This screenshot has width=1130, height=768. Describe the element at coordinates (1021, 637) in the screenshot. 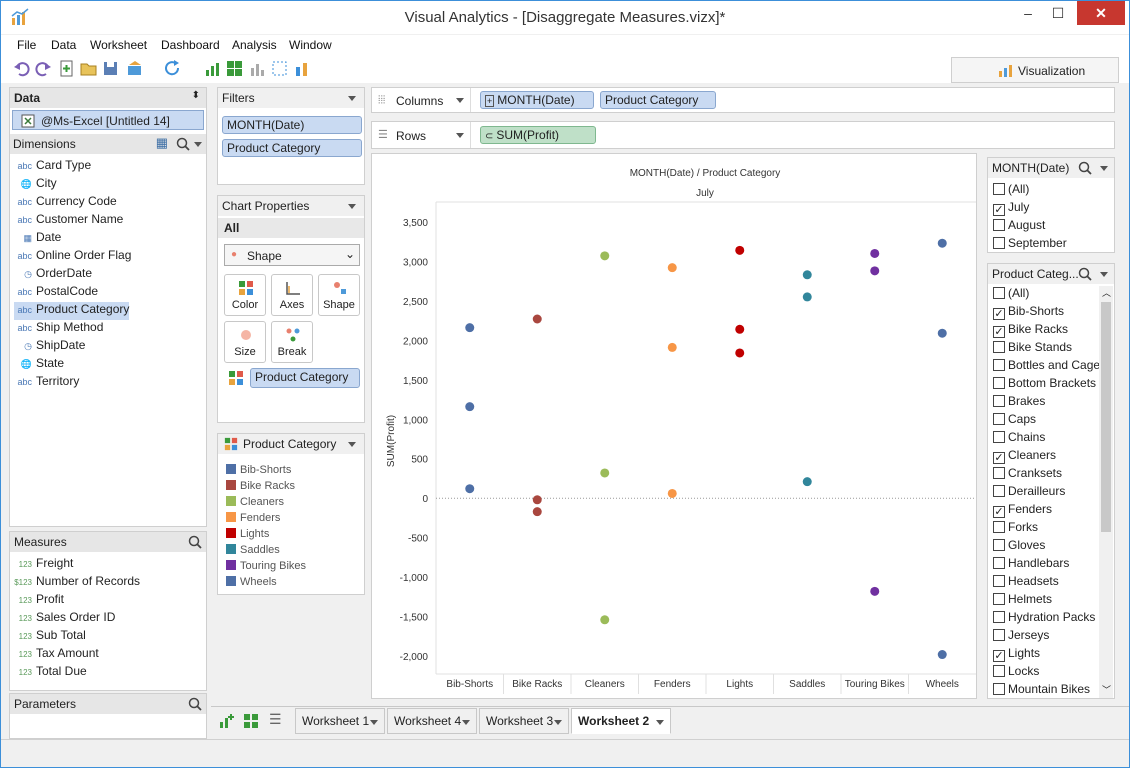

I see `filter-option: Jerseys` at that location.